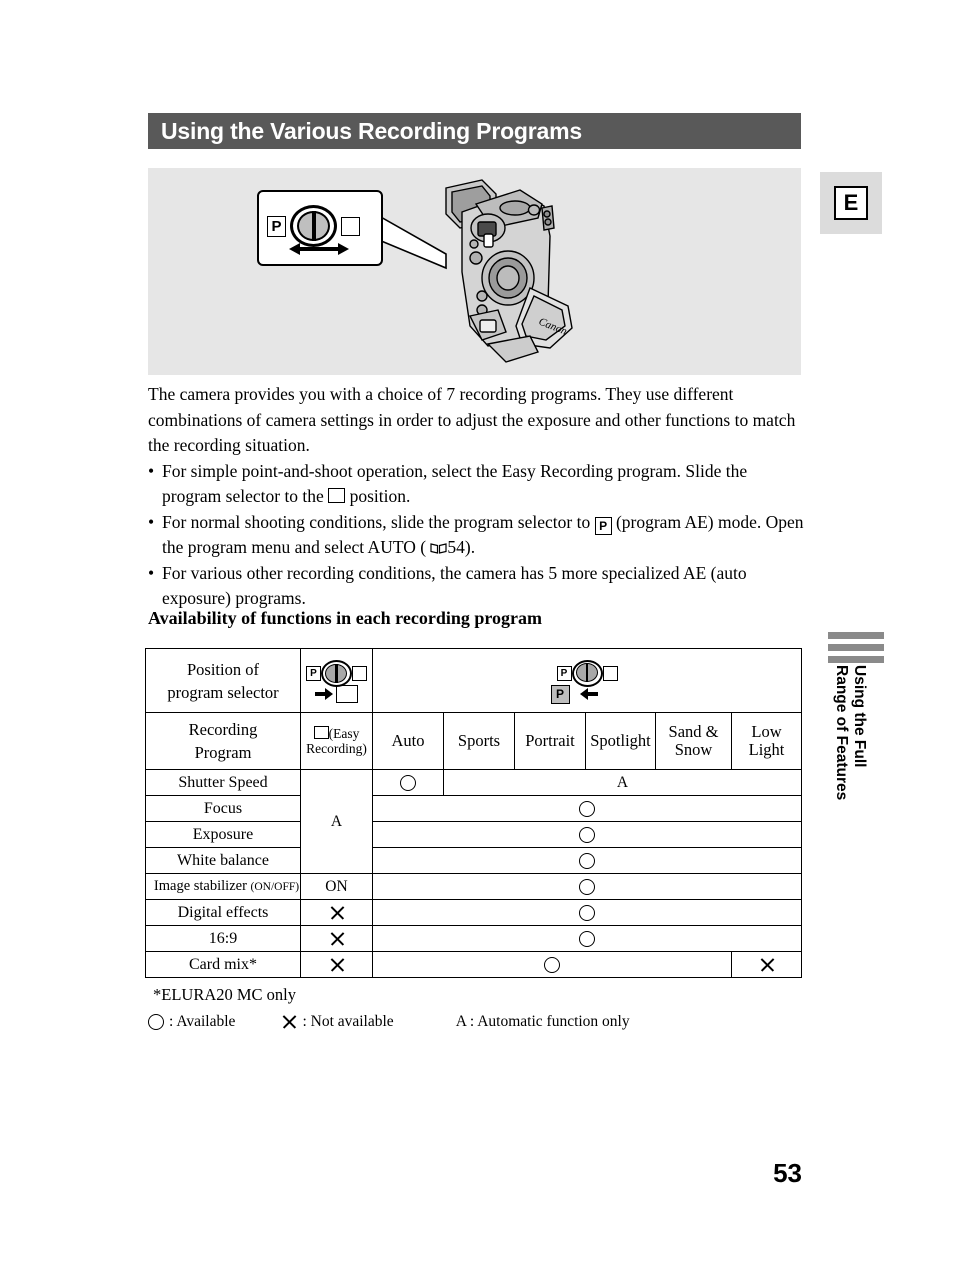 Image resolution: width=954 pixels, height=1276 pixels. I want to click on low-line1: Low, so click(766, 731).